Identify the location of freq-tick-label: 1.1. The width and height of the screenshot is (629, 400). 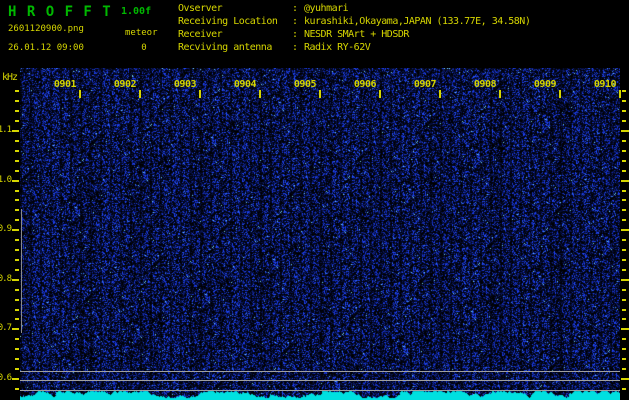
(6, 130).